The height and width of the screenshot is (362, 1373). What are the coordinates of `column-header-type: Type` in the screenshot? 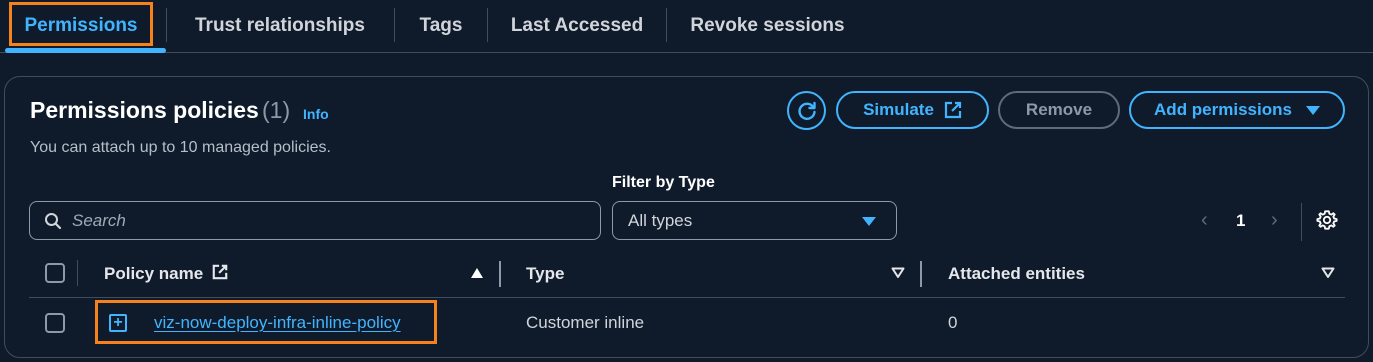 It's located at (545, 274).